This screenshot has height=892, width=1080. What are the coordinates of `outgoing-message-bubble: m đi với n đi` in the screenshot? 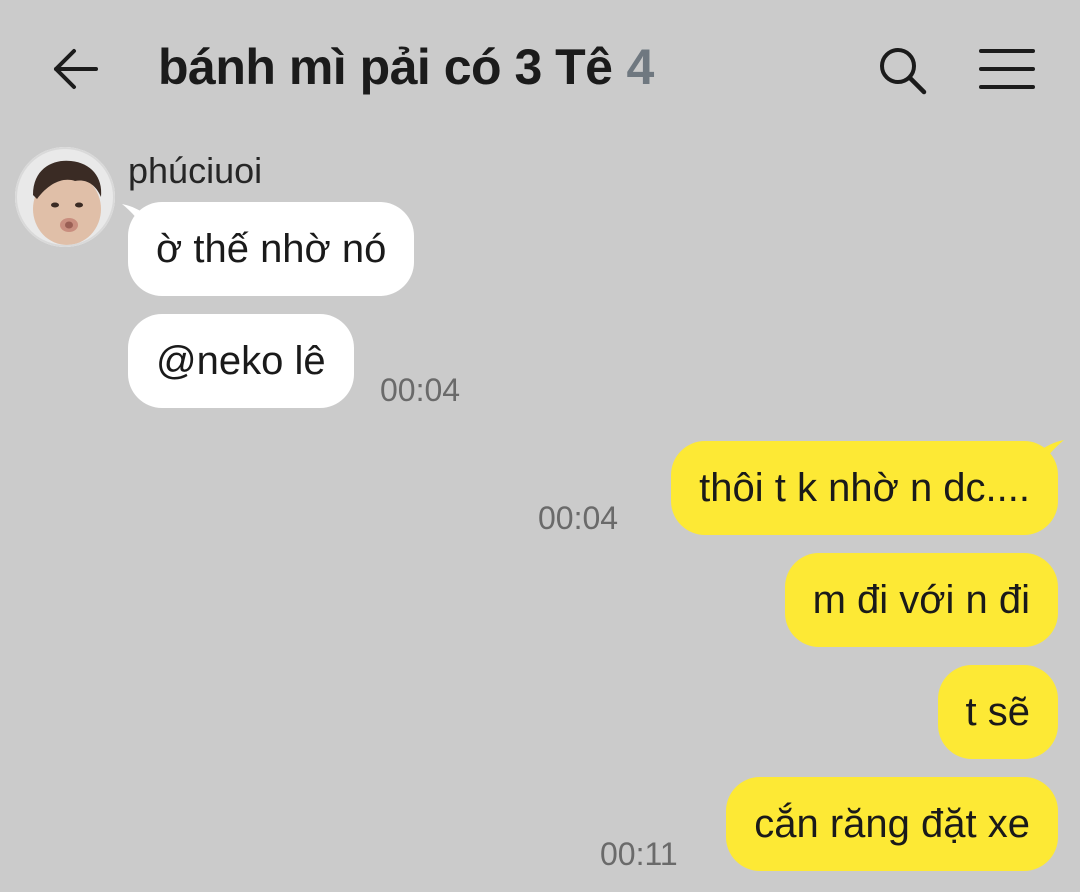 It's located at (921, 600).